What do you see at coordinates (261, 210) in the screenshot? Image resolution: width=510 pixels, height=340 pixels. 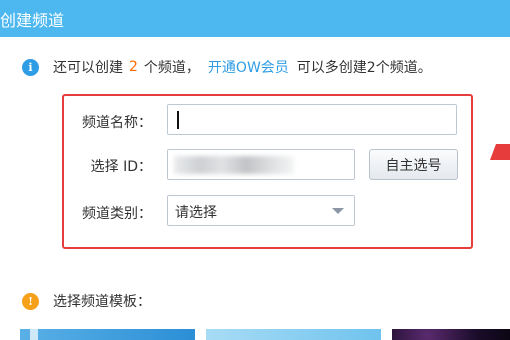 I see `channel-category-select: 请选择` at bounding box center [261, 210].